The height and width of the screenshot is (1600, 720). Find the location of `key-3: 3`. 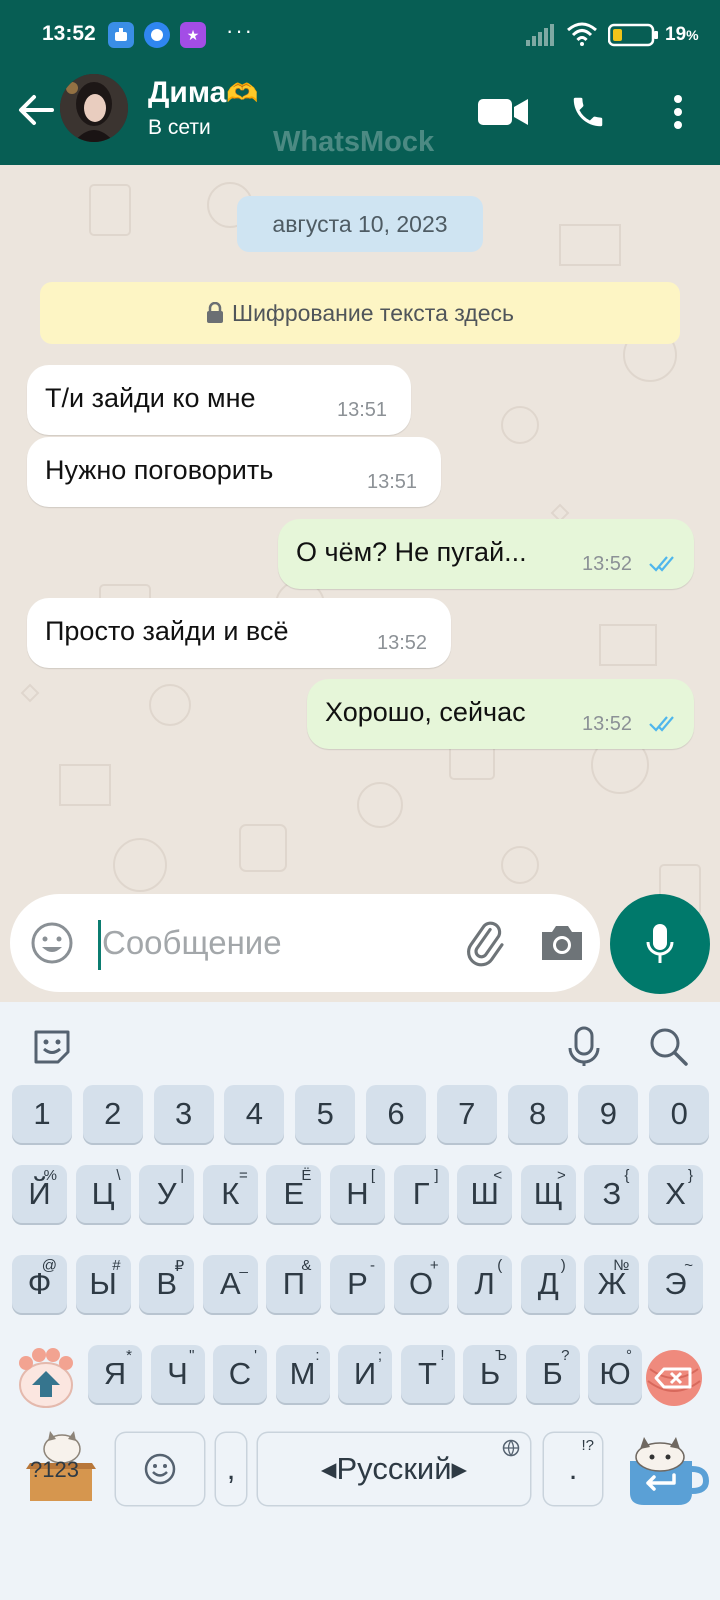

key-3: 3 is located at coordinates (183, 1114).